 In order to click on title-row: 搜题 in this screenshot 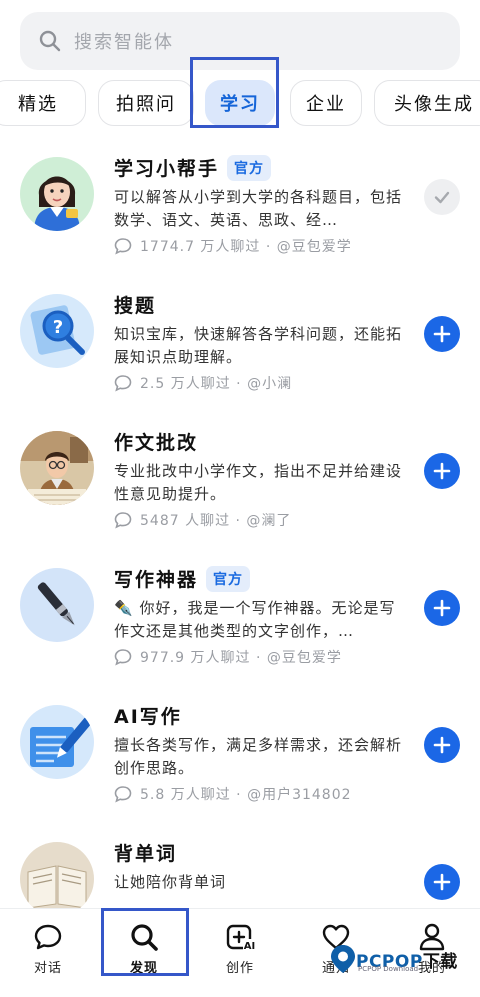, I will do `click(135, 304)`.